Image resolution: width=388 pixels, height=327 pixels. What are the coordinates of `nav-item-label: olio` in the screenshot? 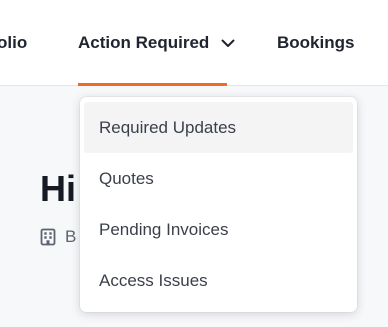 It's located at (14, 42).